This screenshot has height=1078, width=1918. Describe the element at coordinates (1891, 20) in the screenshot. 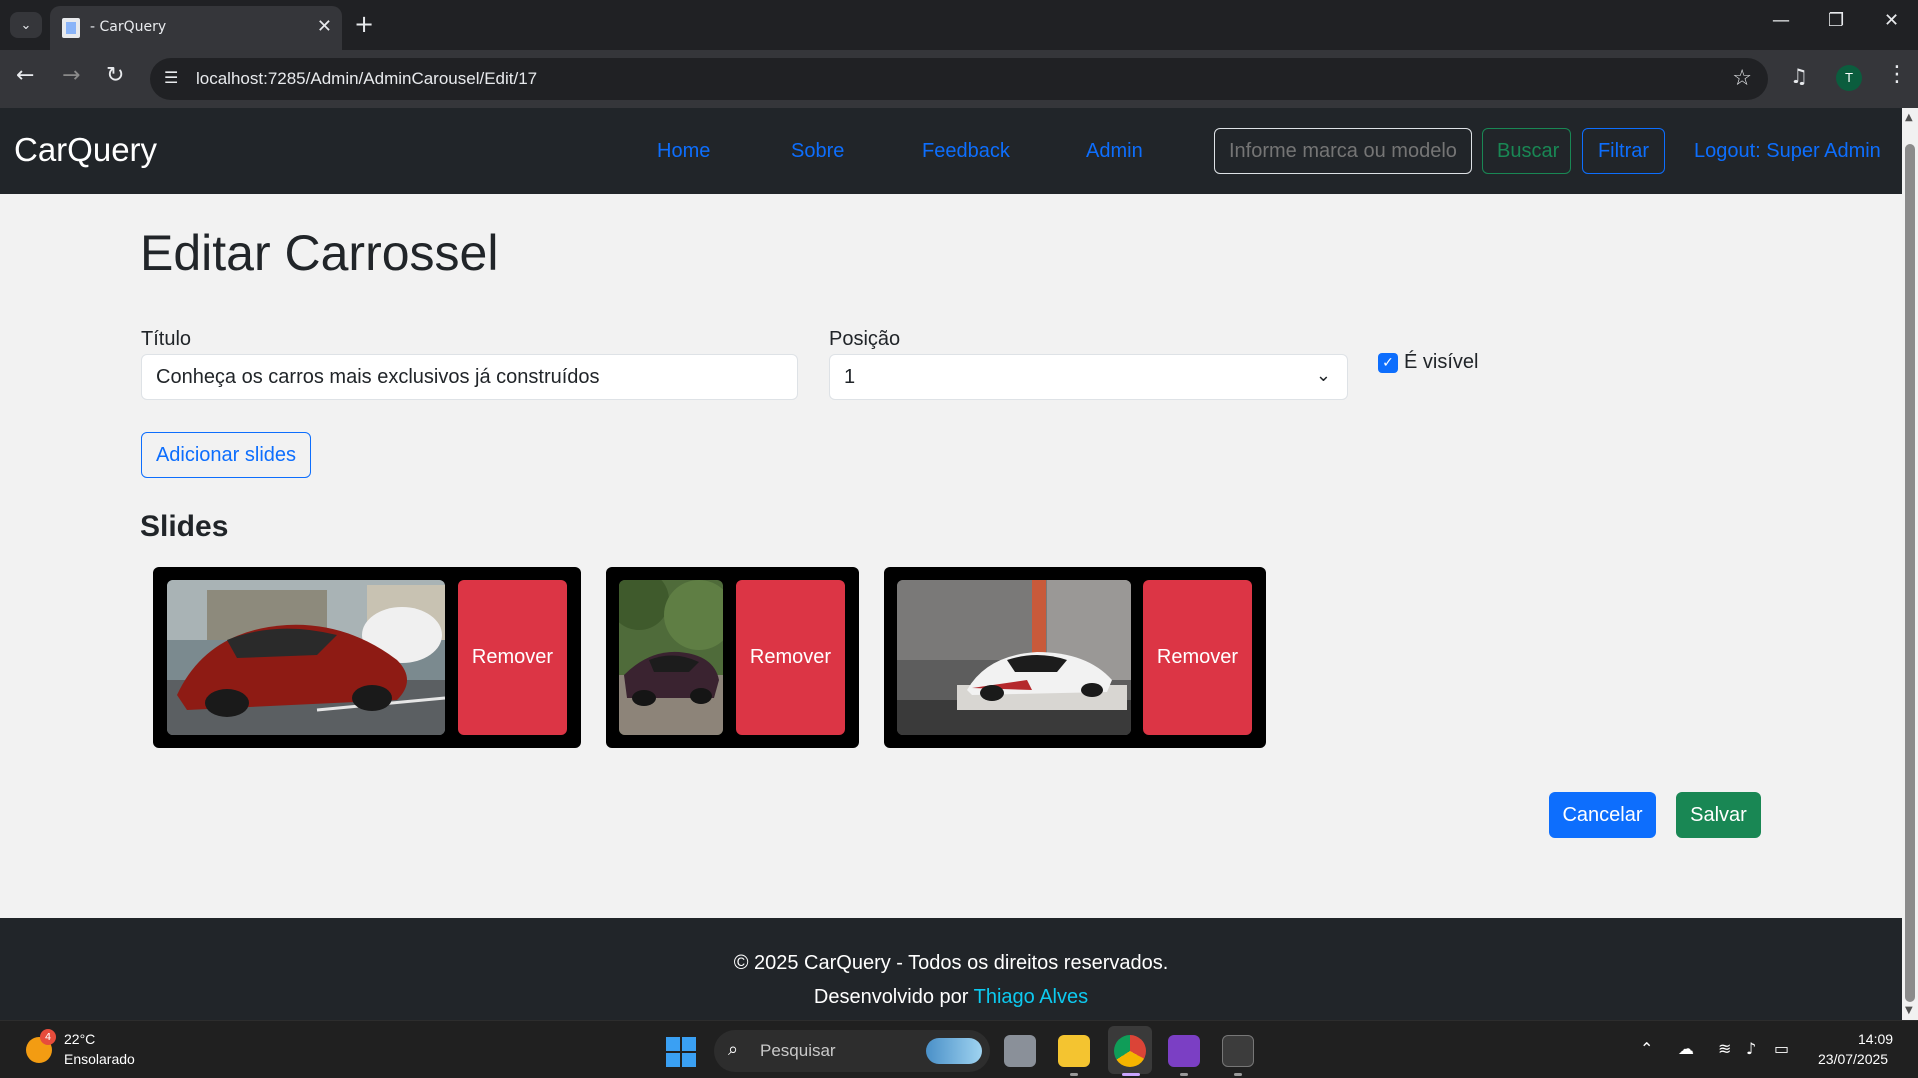

I see `close-window-icon: ✕` at that location.